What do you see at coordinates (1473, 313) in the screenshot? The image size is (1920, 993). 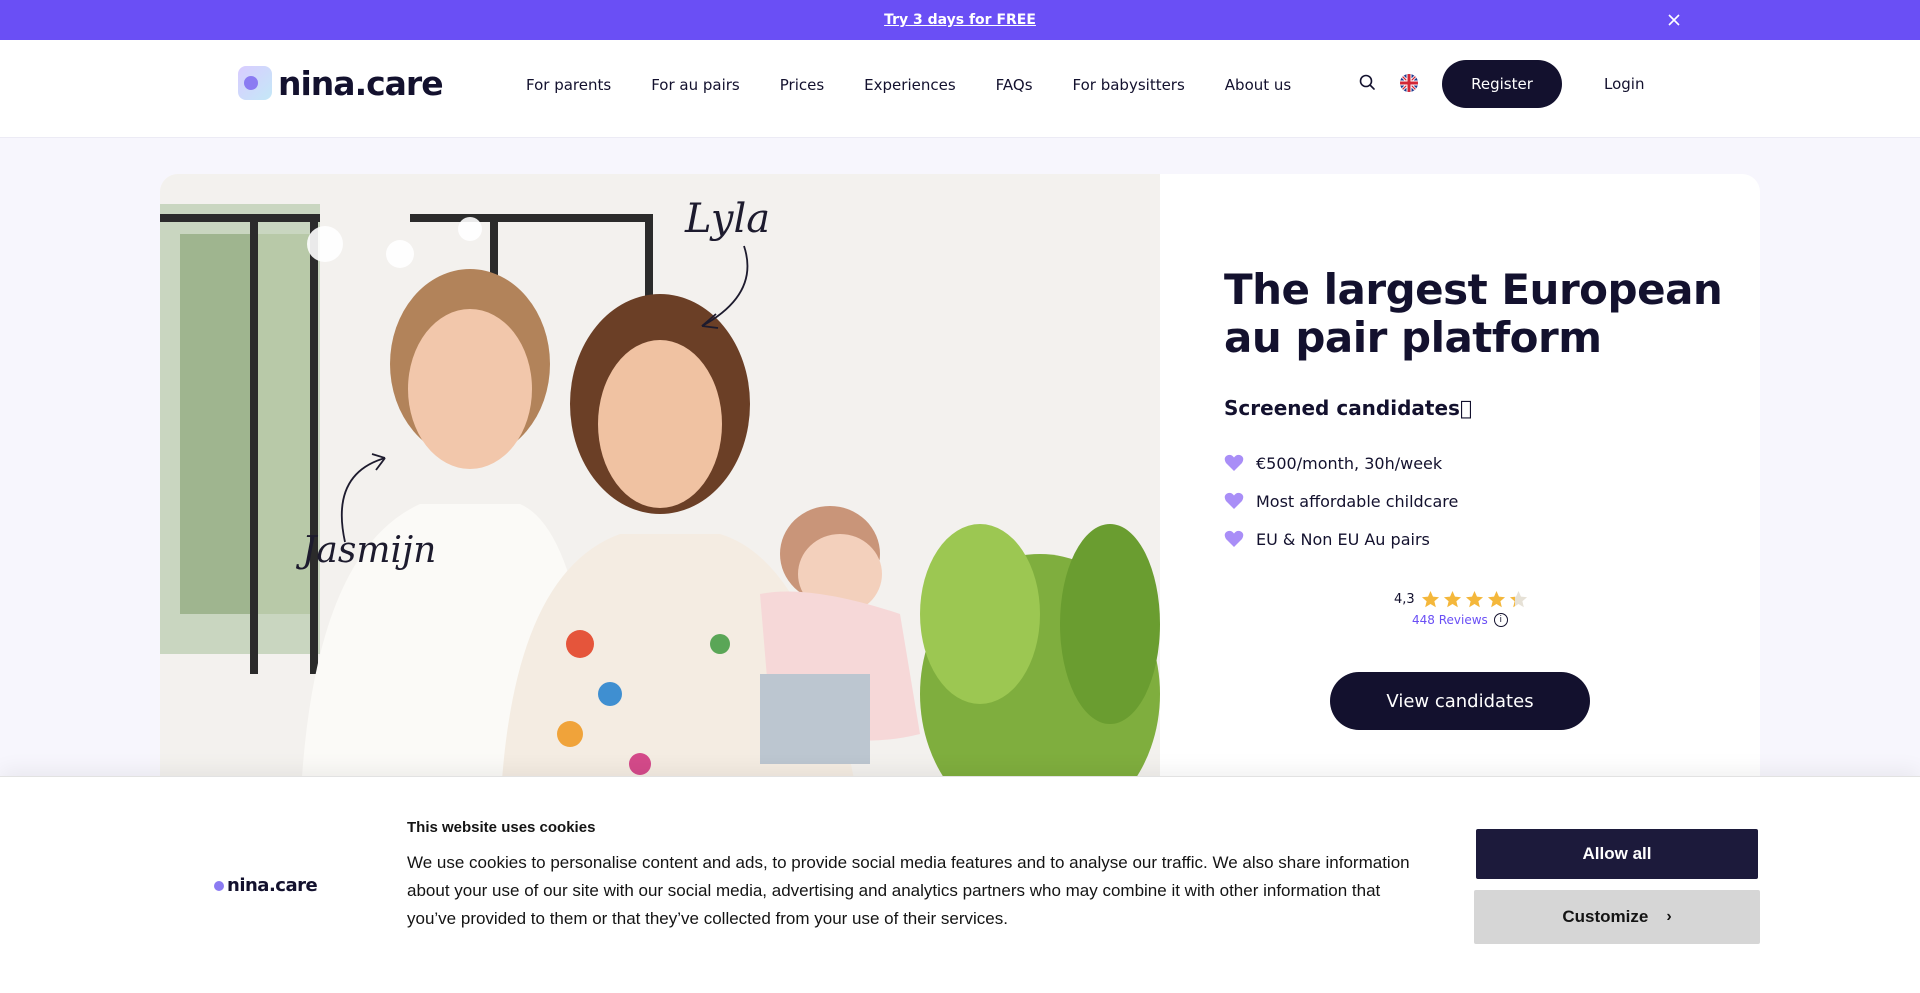 I see `hero-title: The largest European au pair platform` at bounding box center [1473, 313].